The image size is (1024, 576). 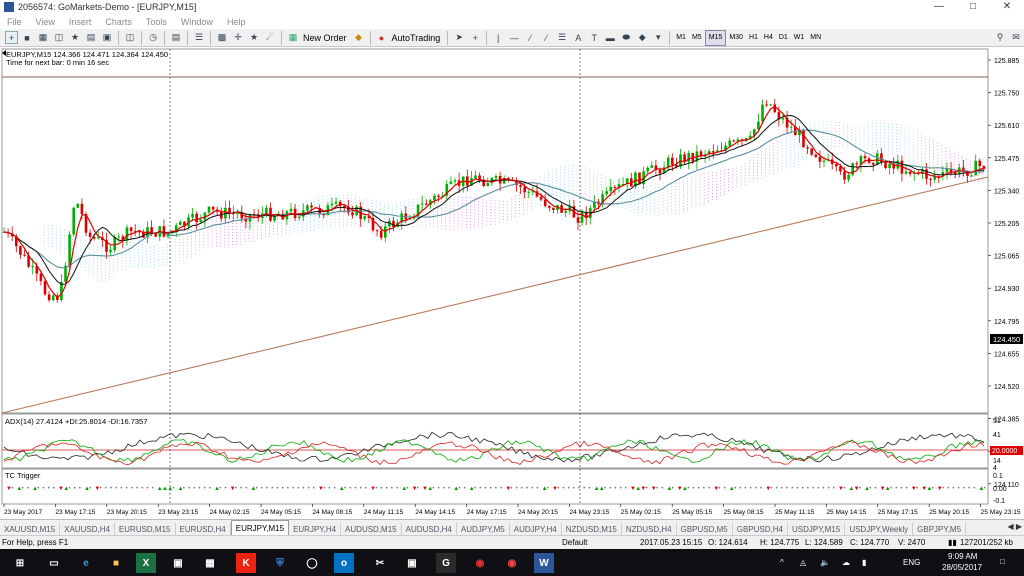 I want to click on tab-scroll-arrows-icon: ◀ ▶, so click(x=1014, y=526).